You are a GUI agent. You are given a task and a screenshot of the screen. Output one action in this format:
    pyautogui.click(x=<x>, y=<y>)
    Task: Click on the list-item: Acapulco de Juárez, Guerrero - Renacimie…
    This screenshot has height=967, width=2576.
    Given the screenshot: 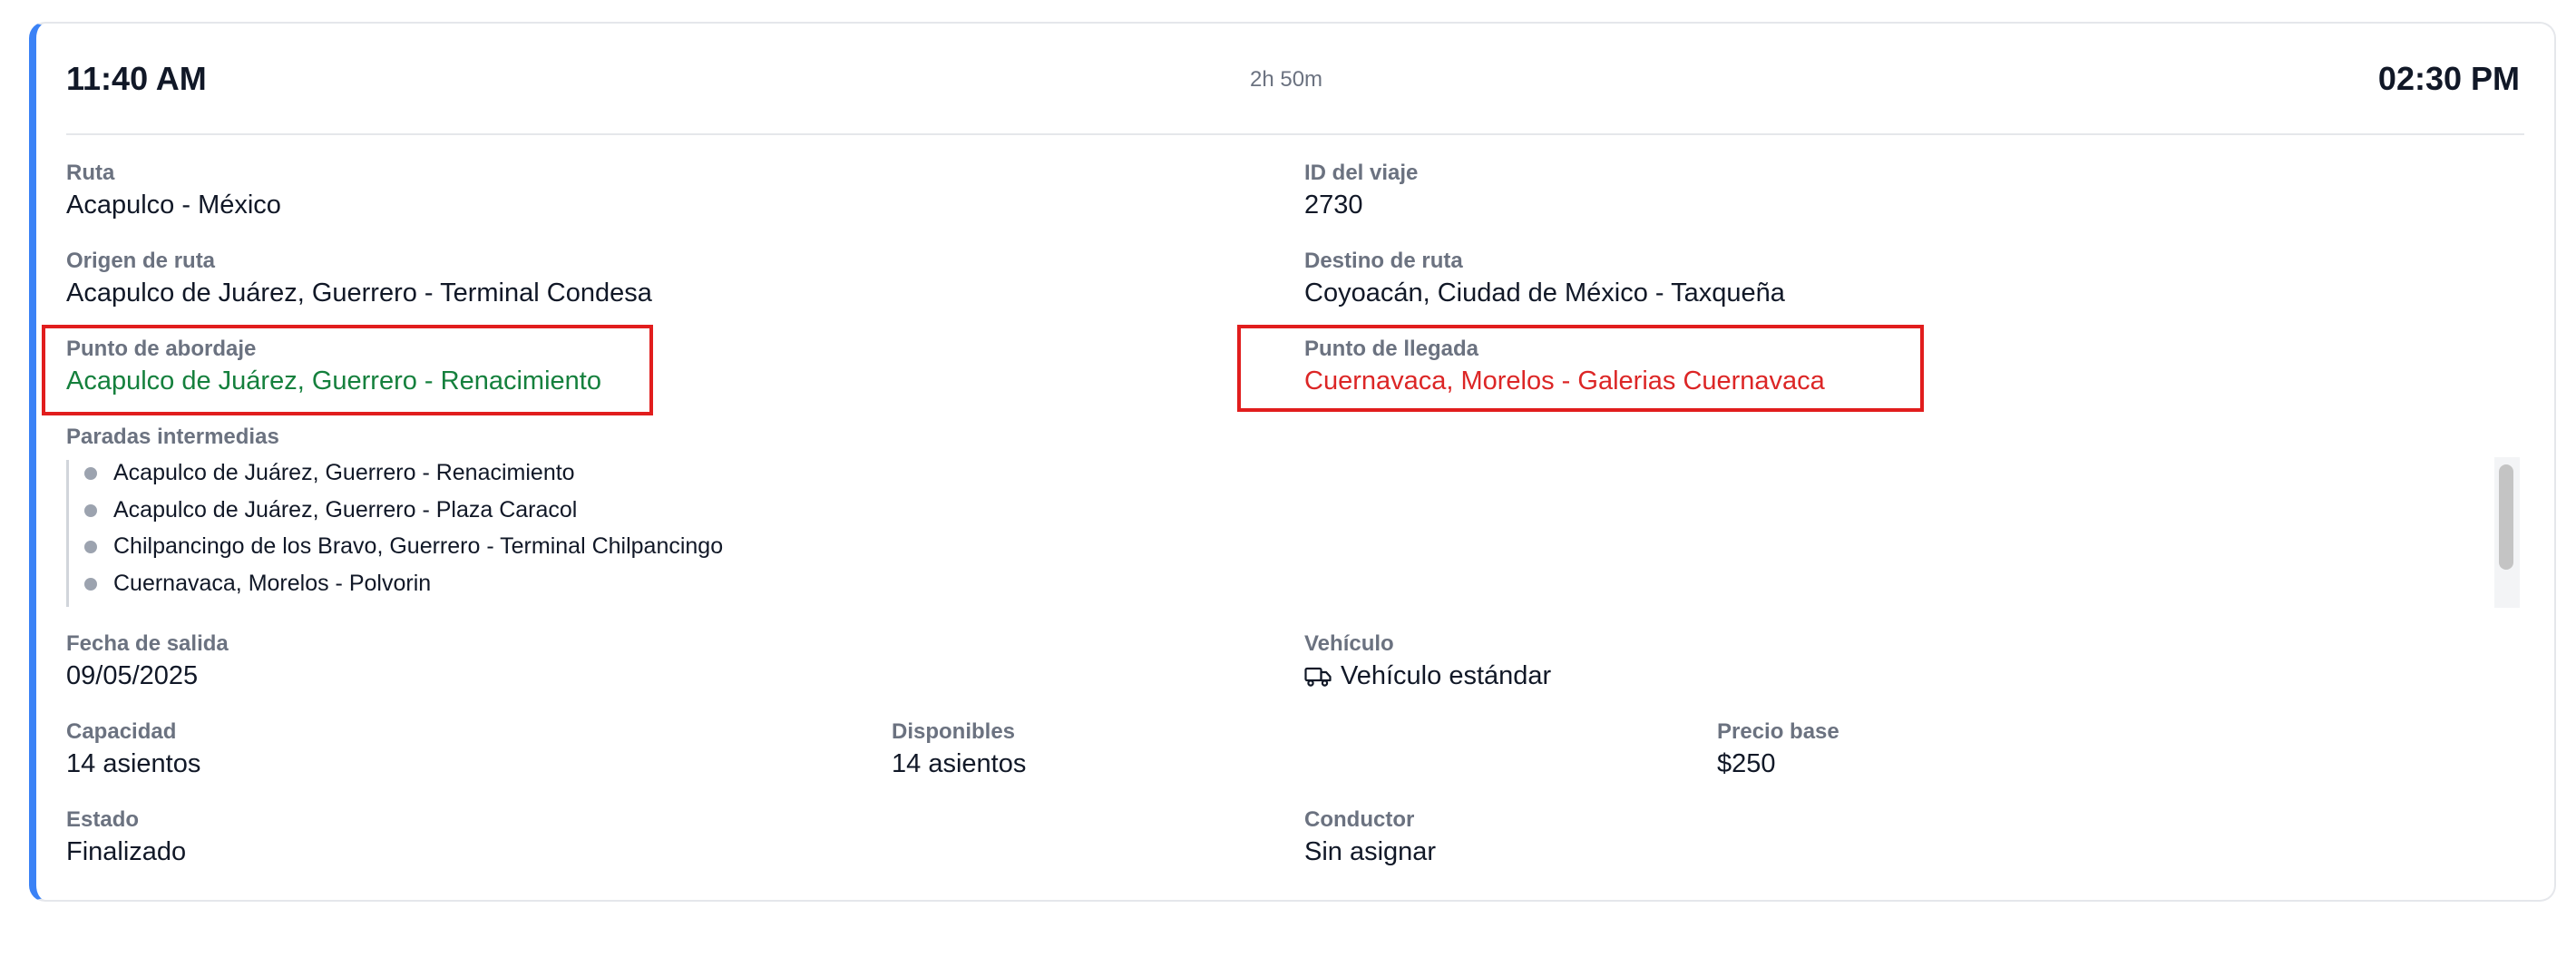 What is the action you would take?
    pyautogui.click(x=344, y=473)
    